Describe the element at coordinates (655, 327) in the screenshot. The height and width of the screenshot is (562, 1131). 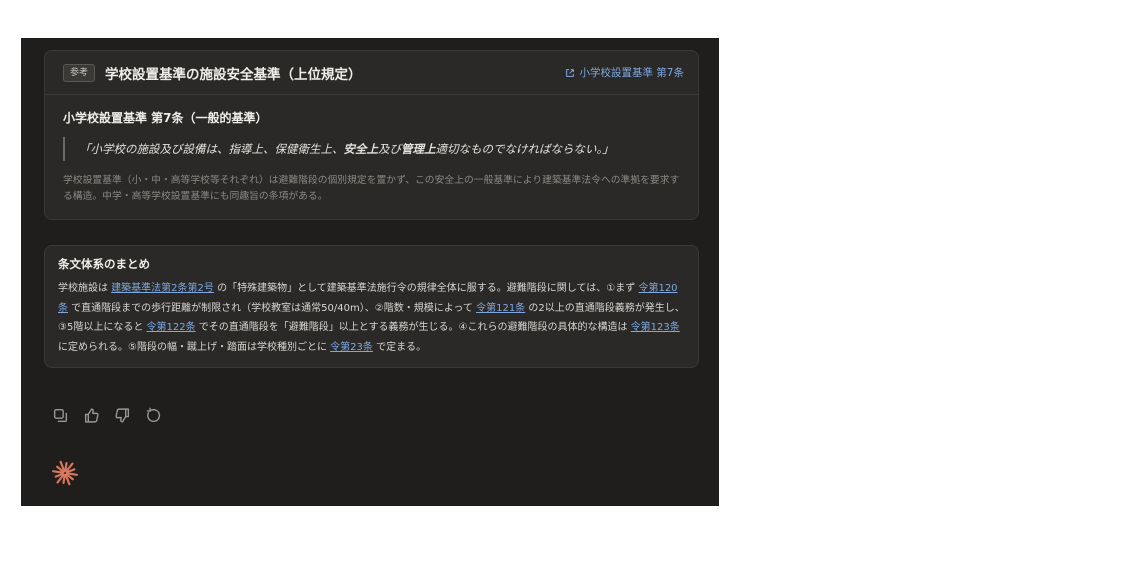
I see `link-order-123: 令第123条` at that location.